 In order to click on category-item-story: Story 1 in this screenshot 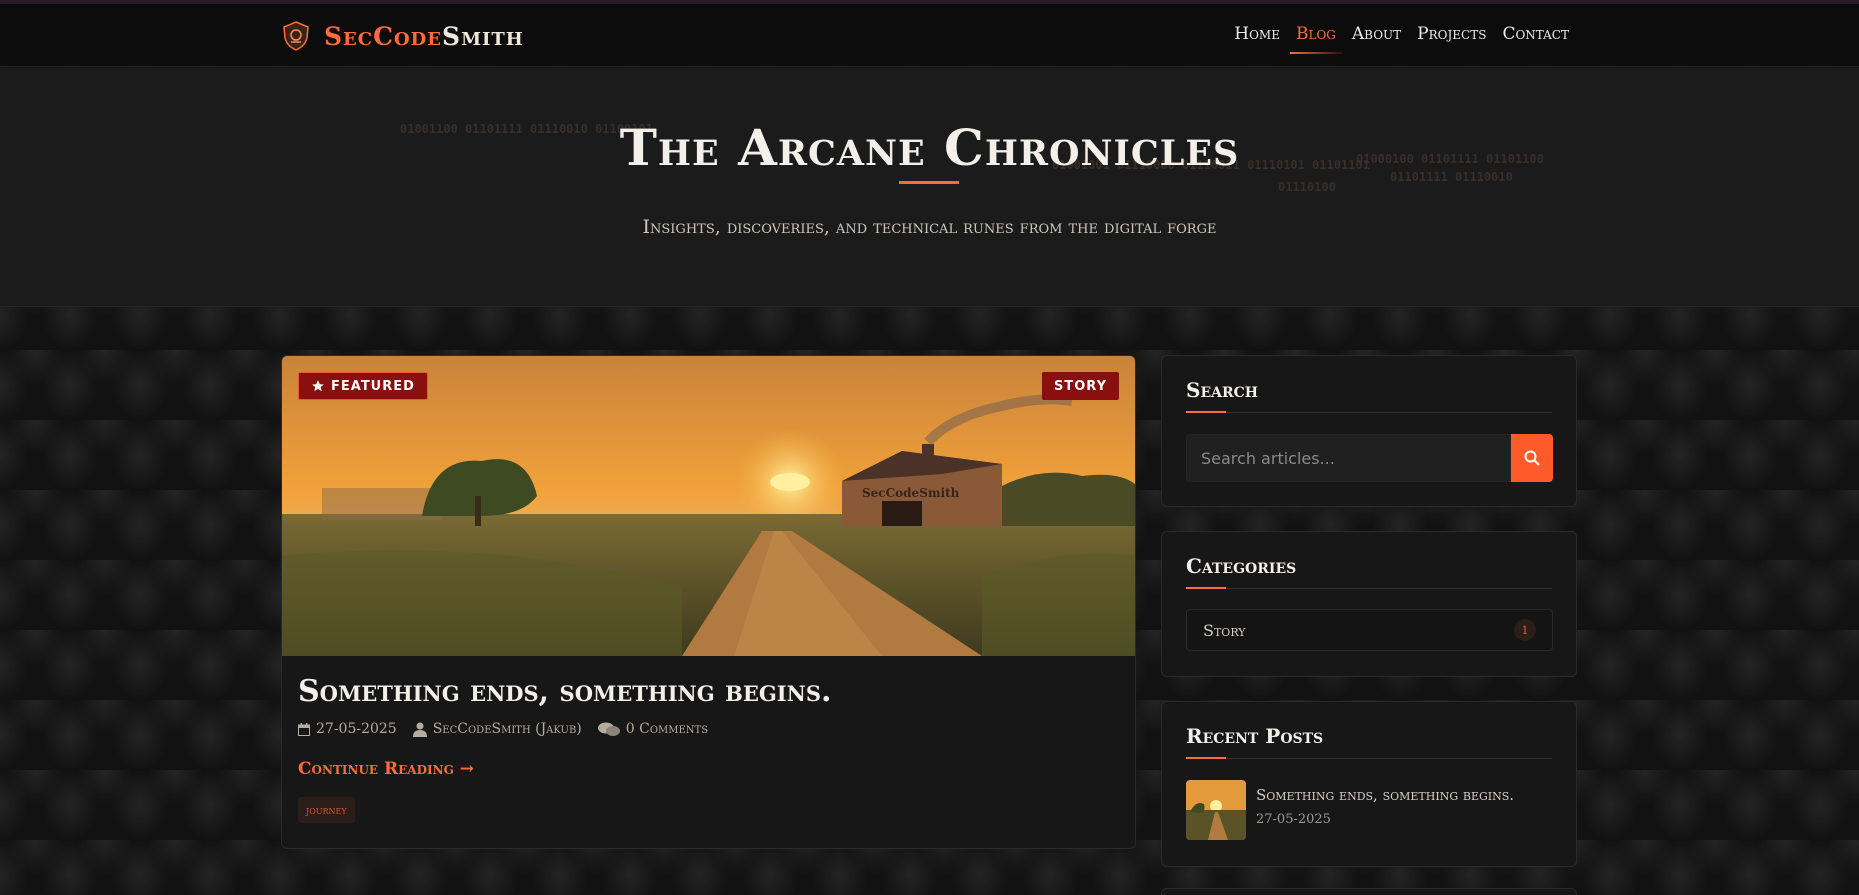, I will do `click(1369, 630)`.